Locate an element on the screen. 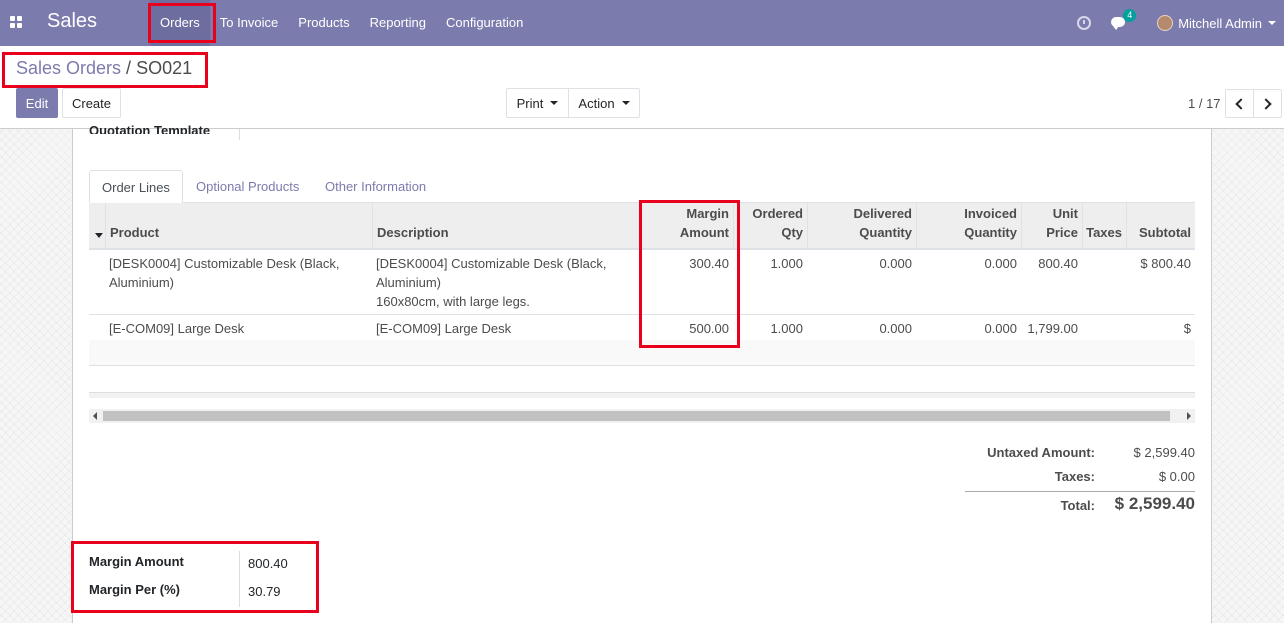 The height and width of the screenshot is (623, 1284). breadcrumb-sales-orders: Sales Orders is located at coordinates (68, 68).